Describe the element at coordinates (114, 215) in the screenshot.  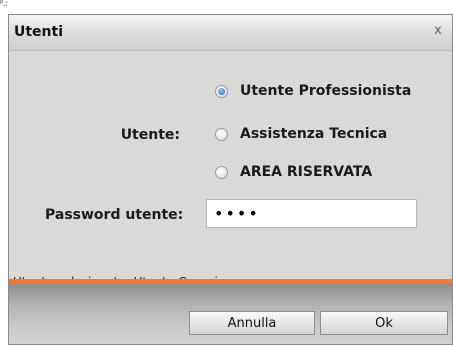
I see `password-label: Password utente:` at that location.